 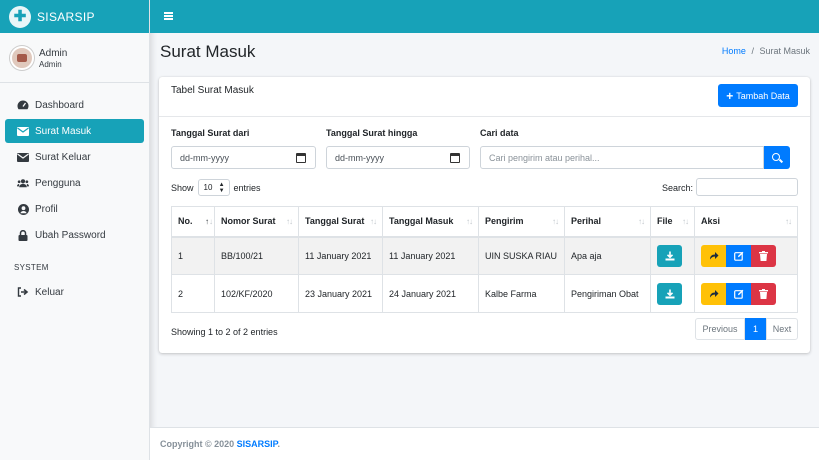 What do you see at coordinates (607, 222) in the screenshot?
I see `column-header-perihal: Perihal ↑↓` at bounding box center [607, 222].